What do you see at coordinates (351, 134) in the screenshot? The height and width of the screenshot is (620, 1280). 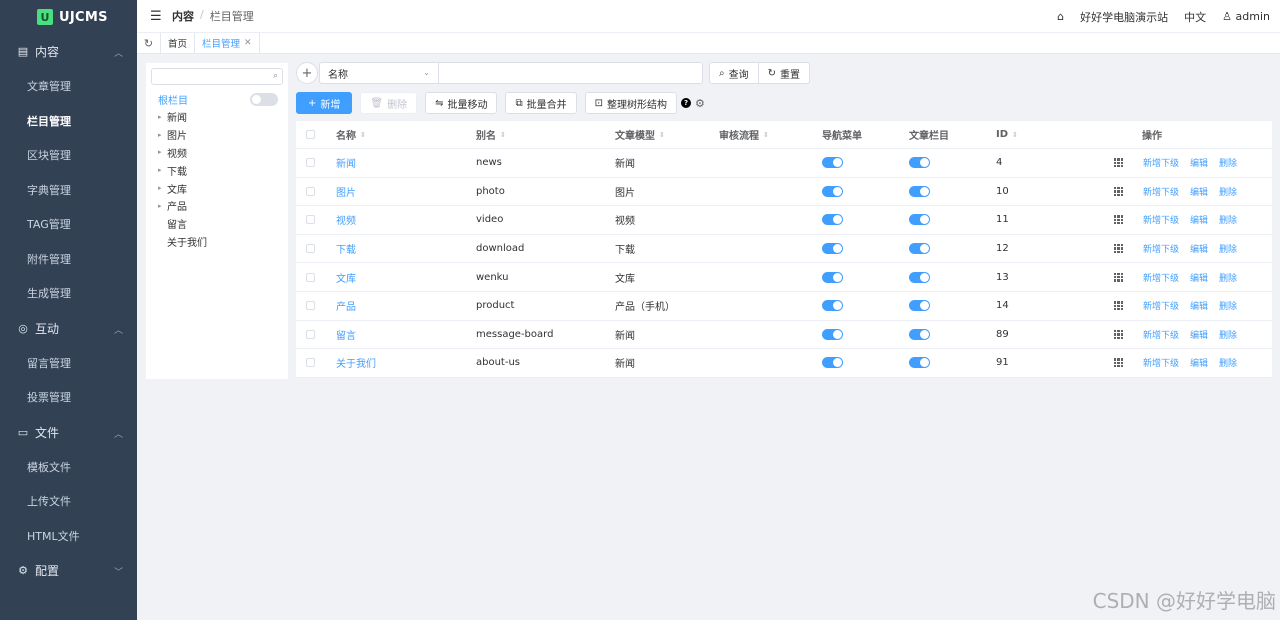 I see `col-header-name: 名称 ⇕` at bounding box center [351, 134].